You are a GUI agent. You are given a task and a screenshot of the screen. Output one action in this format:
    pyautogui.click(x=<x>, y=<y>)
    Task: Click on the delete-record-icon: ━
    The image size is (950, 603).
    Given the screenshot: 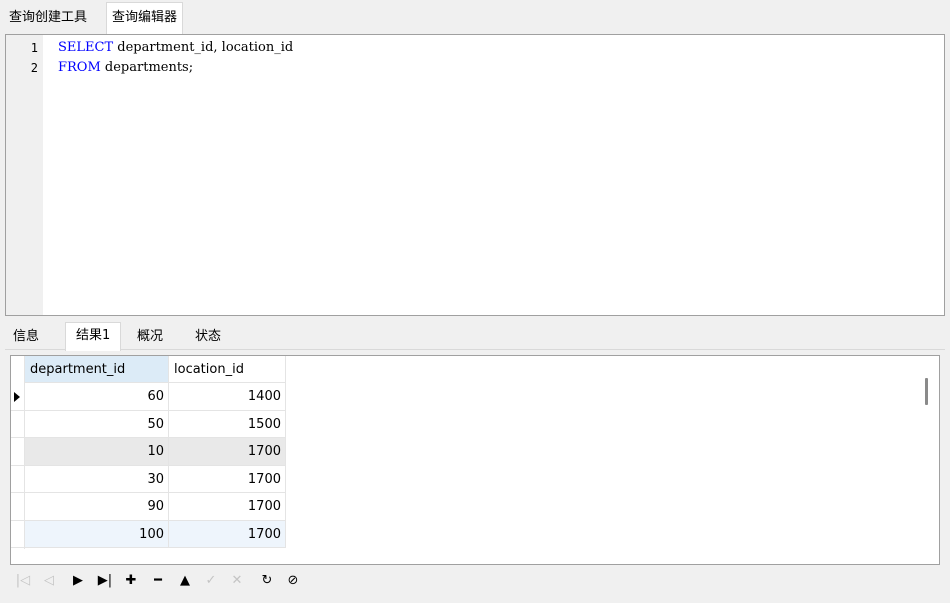 What is the action you would take?
    pyautogui.click(x=158, y=581)
    